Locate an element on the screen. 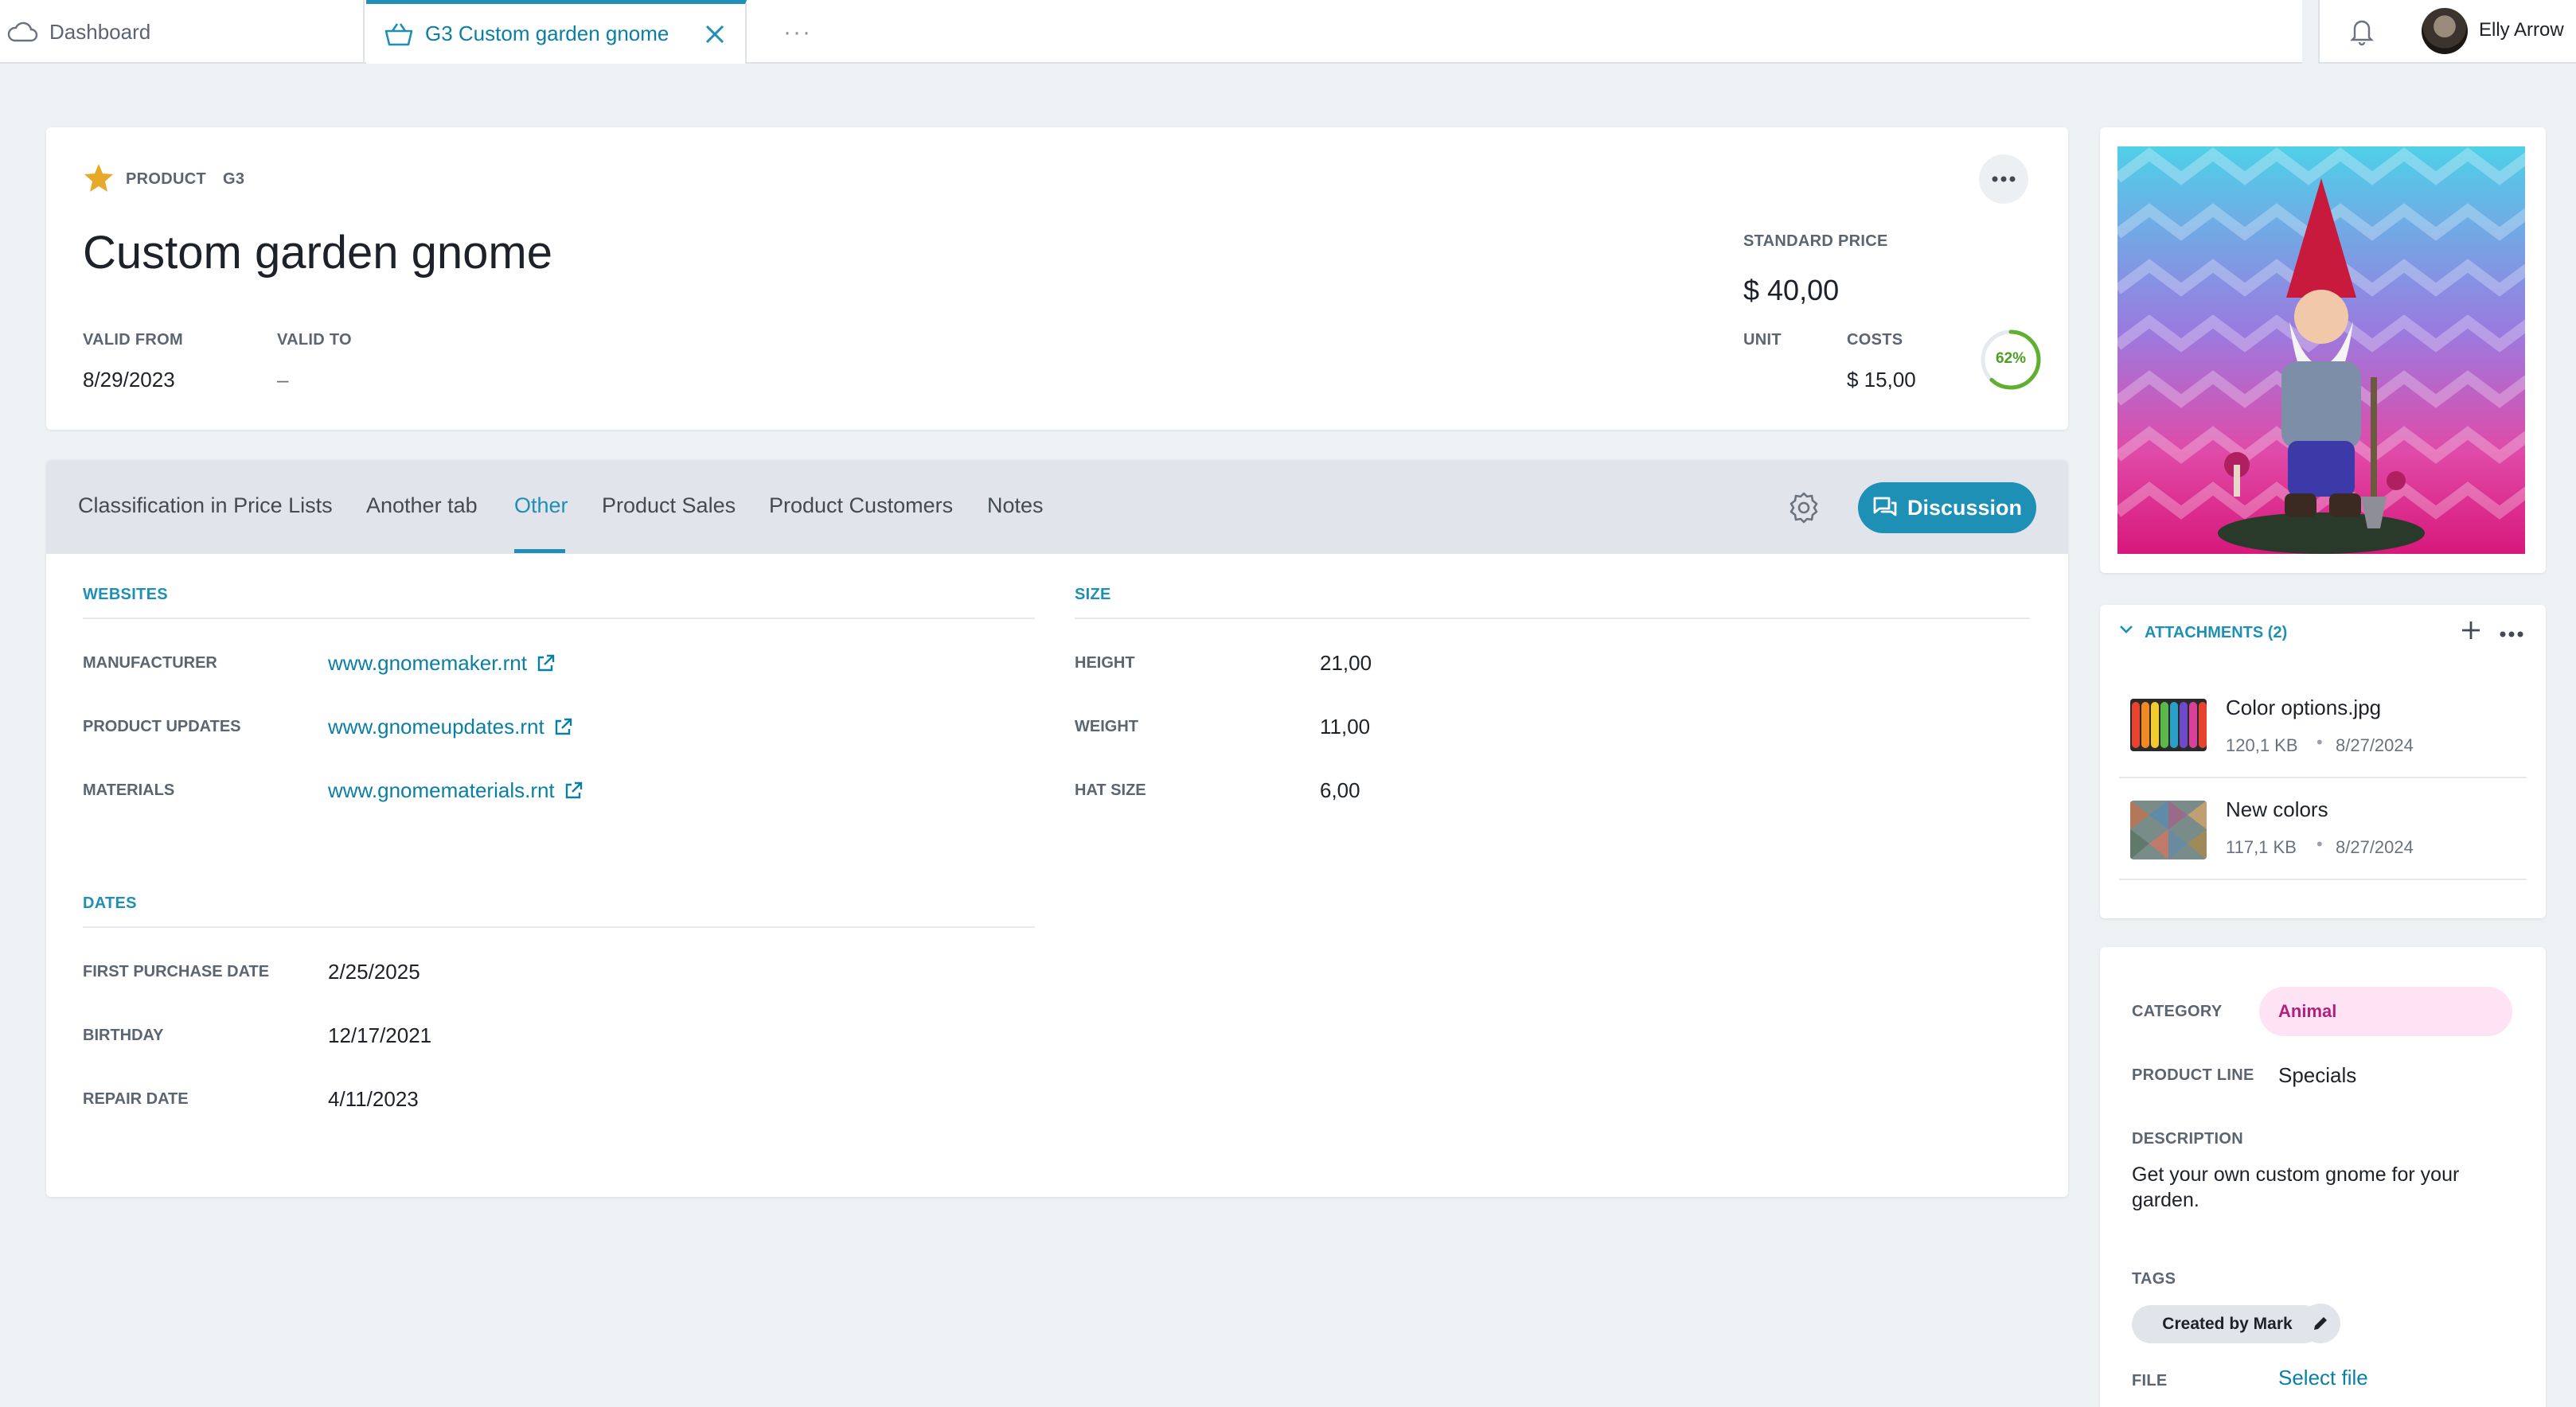 The width and height of the screenshot is (2576, 1407). tag-label: Created by Mark is located at coordinates (2227, 1324).